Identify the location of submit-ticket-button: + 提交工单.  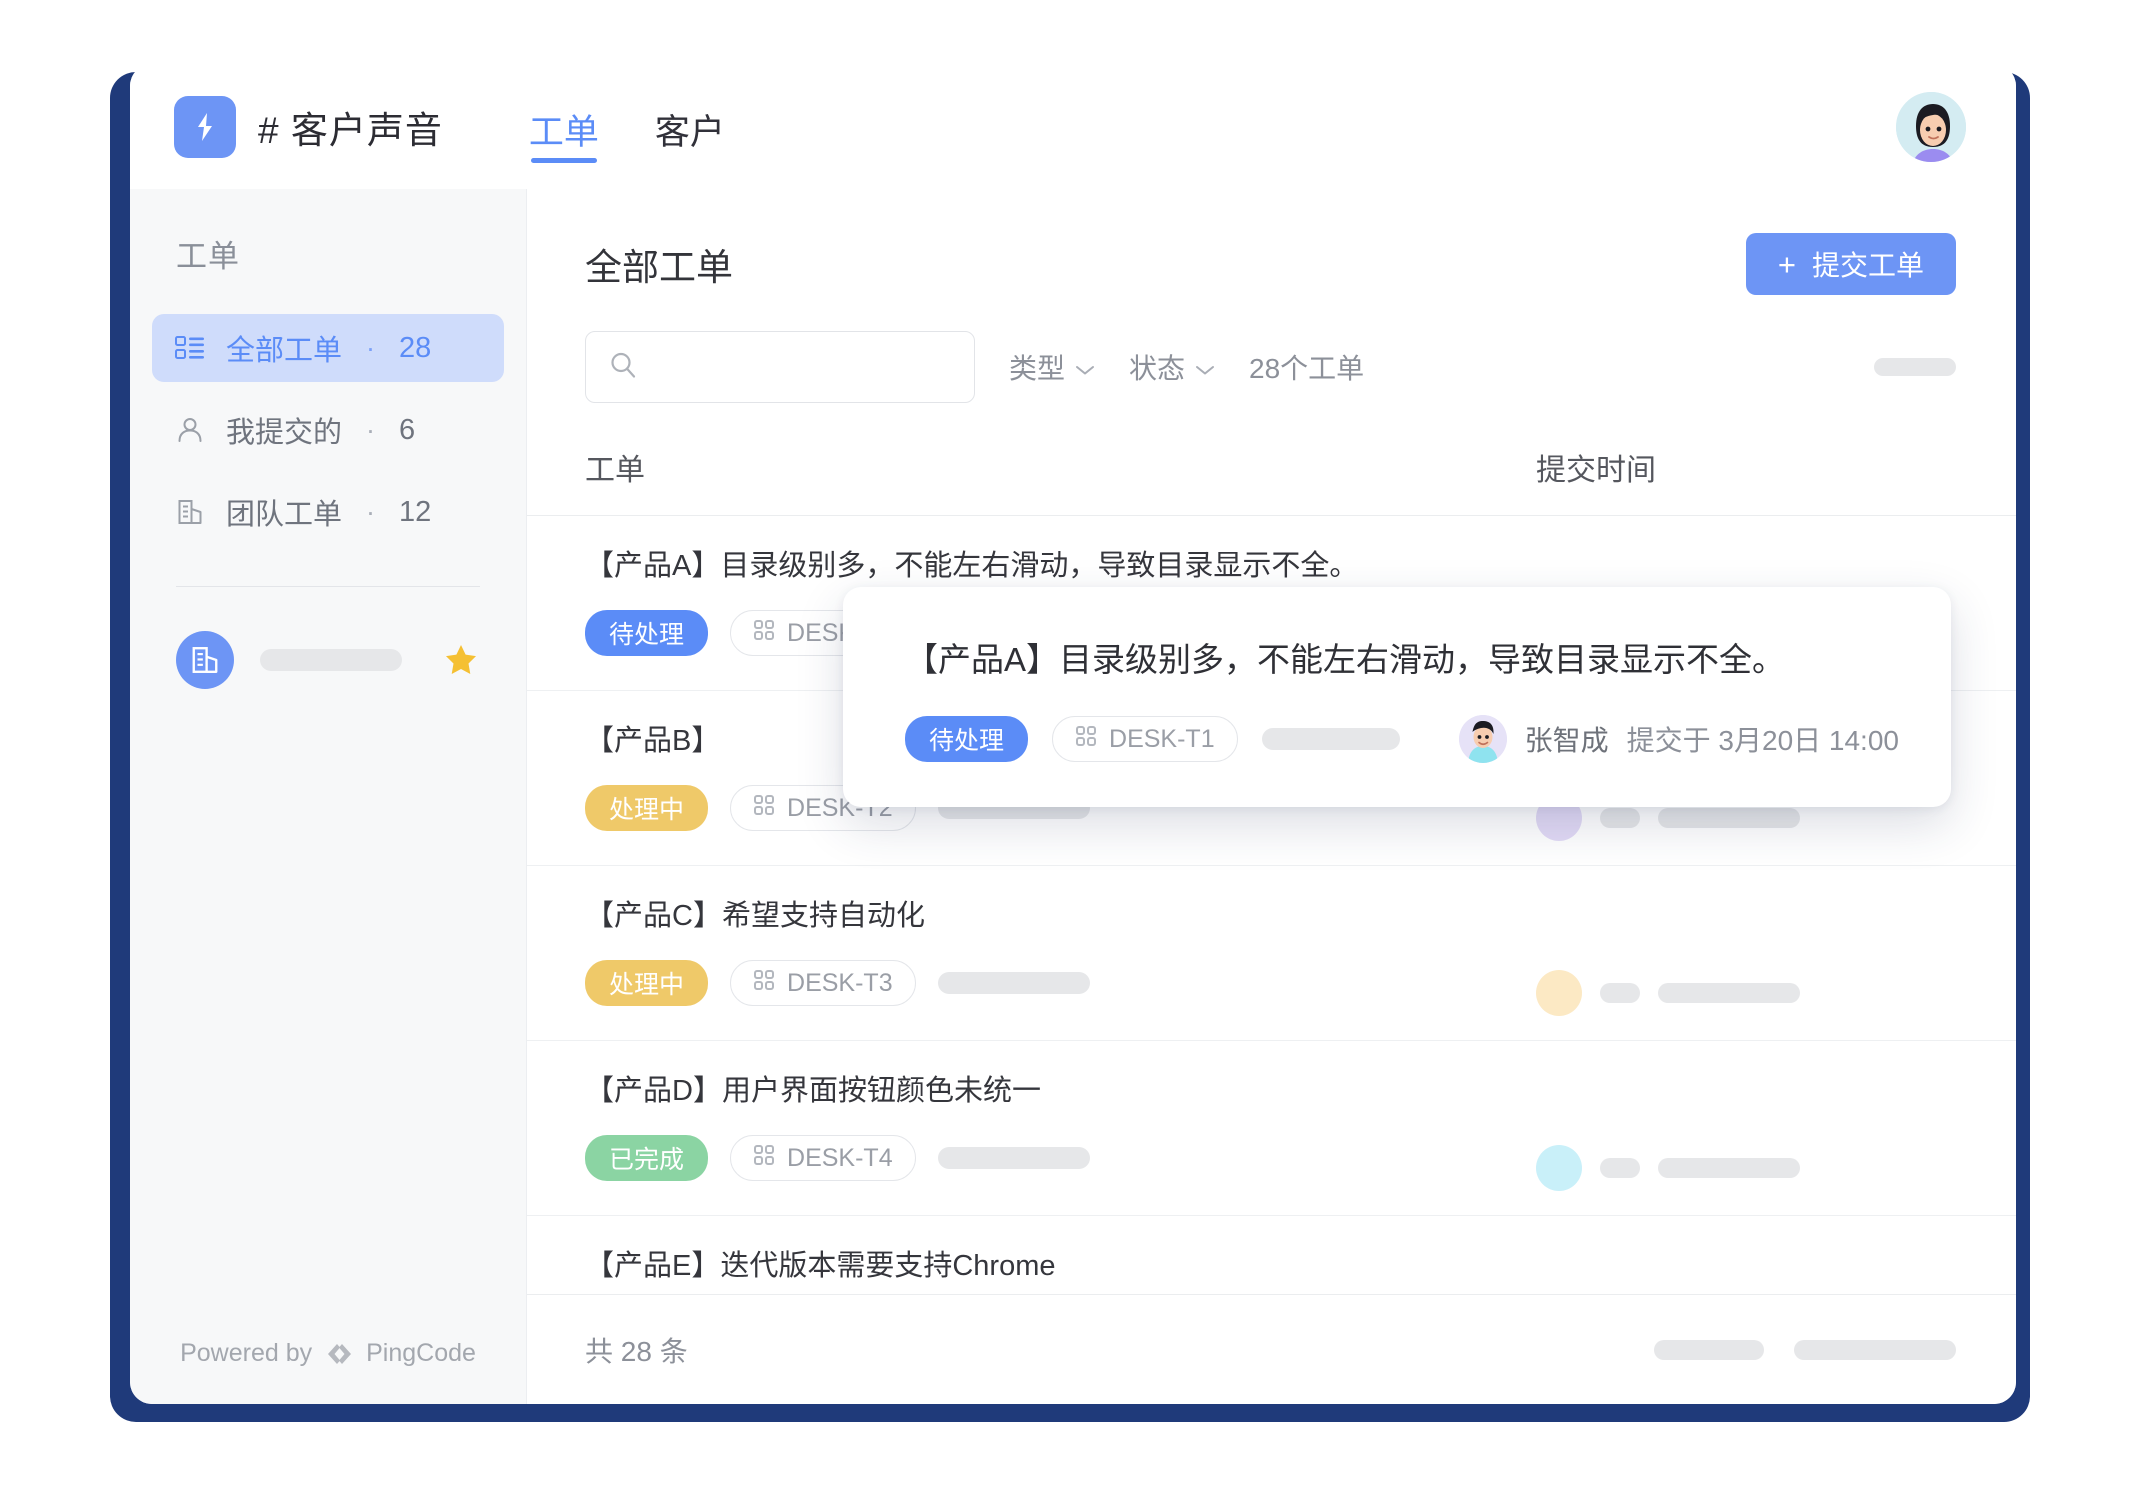
(1850, 264).